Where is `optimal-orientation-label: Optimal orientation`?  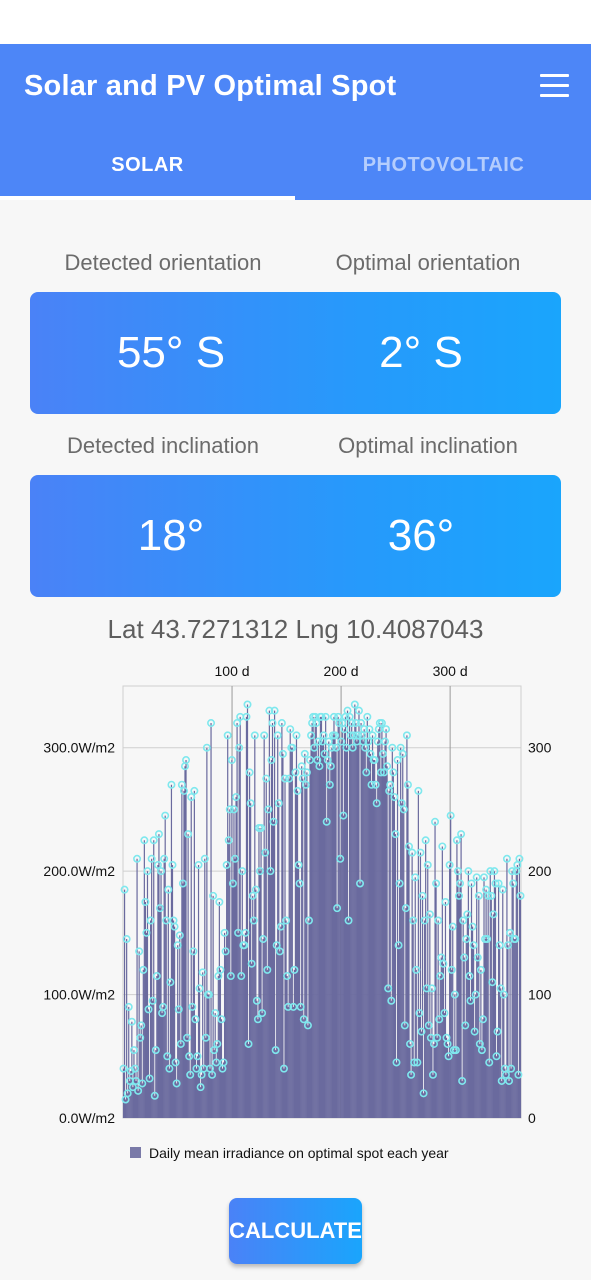 optimal-orientation-label: Optimal orientation is located at coordinates (428, 262).